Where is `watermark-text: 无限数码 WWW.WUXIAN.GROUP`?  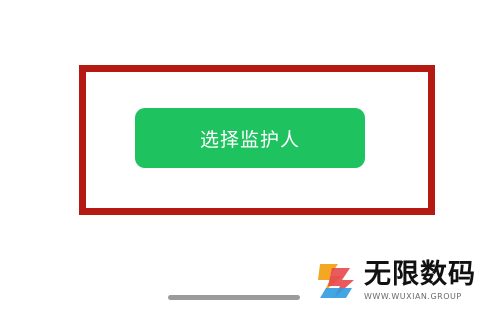 watermark-text: 无限数码 WWW.WUXIAN.GROUP is located at coordinates (420, 281).